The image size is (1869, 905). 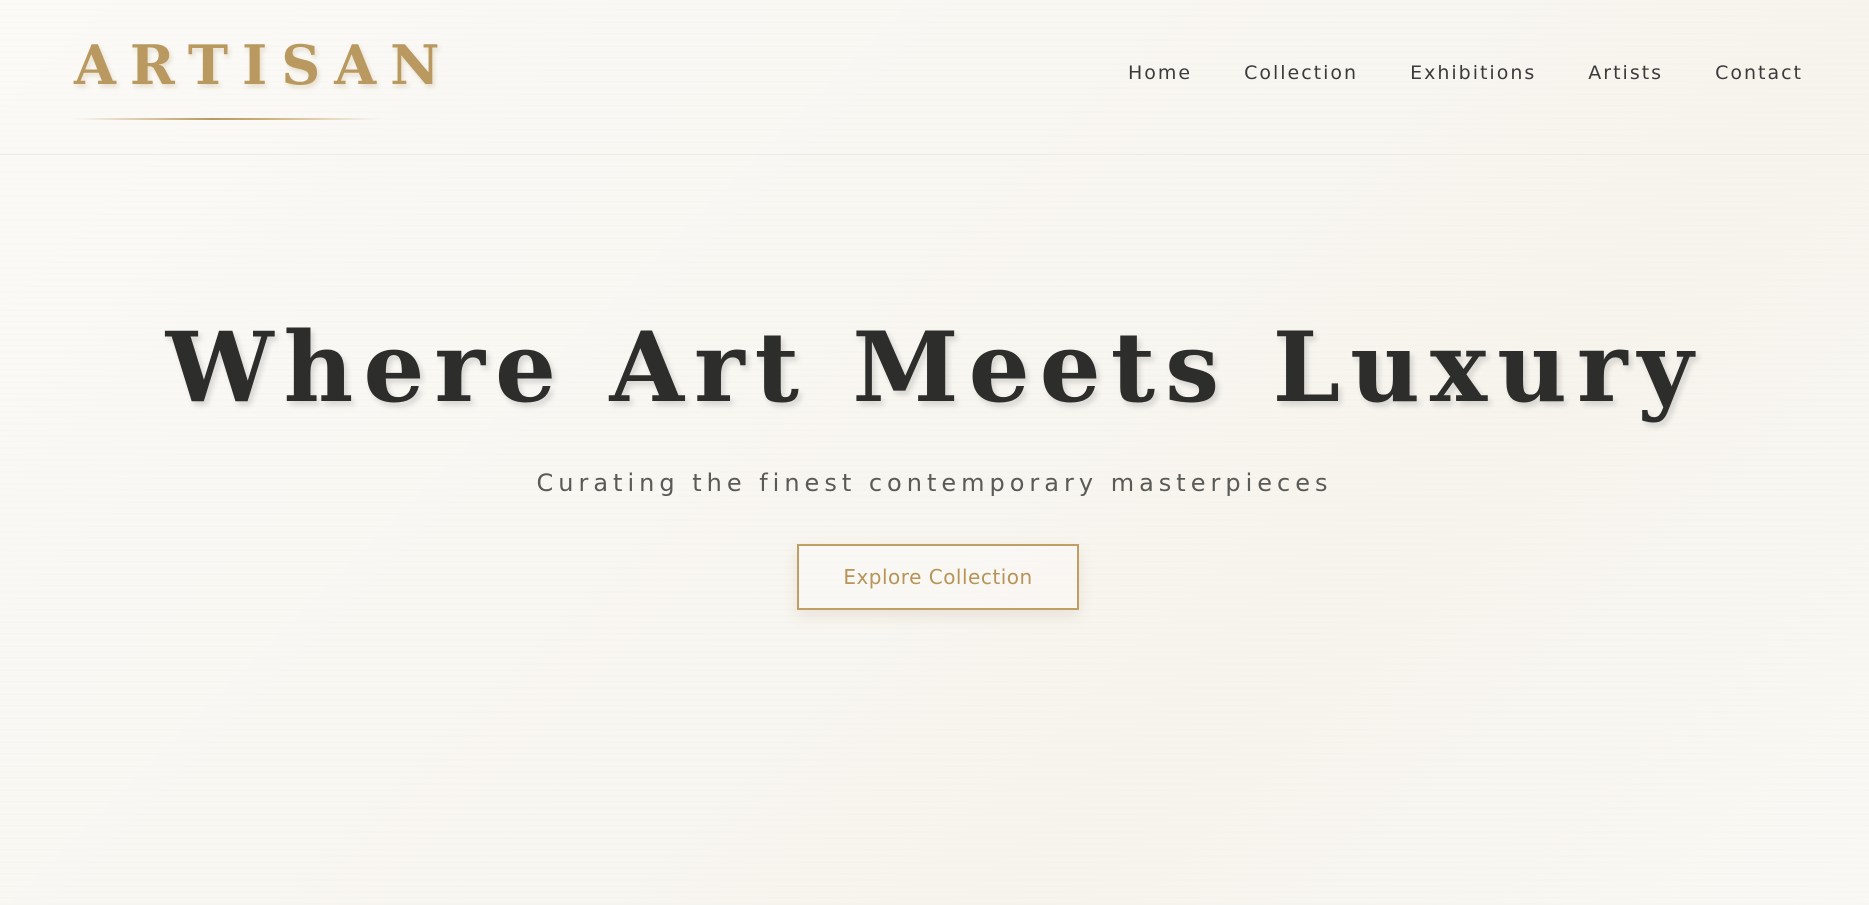 What do you see at coordinates (1625, 73) in the screenshot?
I see `nav-item-artists: Artists` at bounding box center [1625, 73].